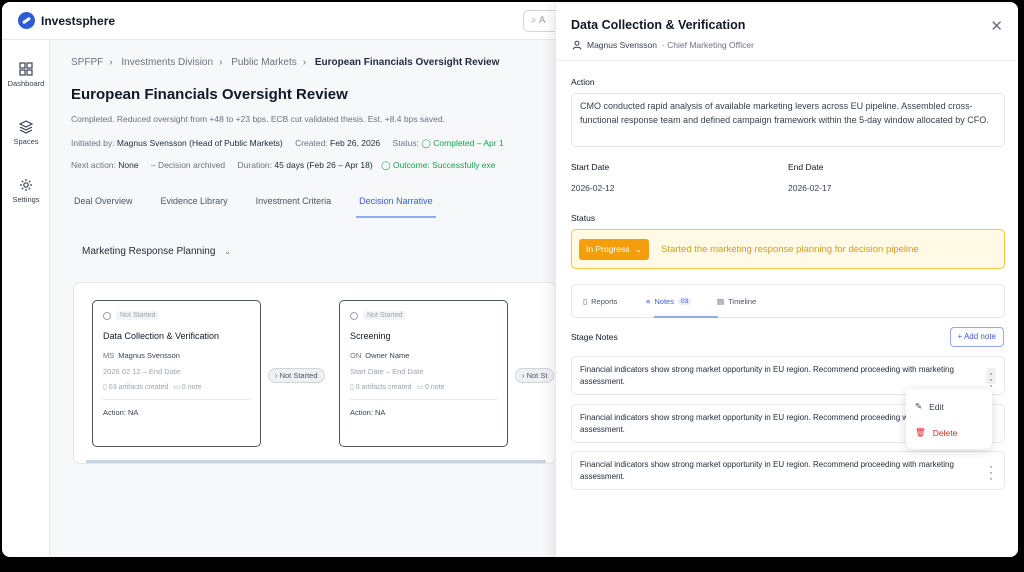 Image resolution: width=1024 pixels, height=572 pixels. I want to click on crumb-spfpf: SPFPF, so click(87, 62).